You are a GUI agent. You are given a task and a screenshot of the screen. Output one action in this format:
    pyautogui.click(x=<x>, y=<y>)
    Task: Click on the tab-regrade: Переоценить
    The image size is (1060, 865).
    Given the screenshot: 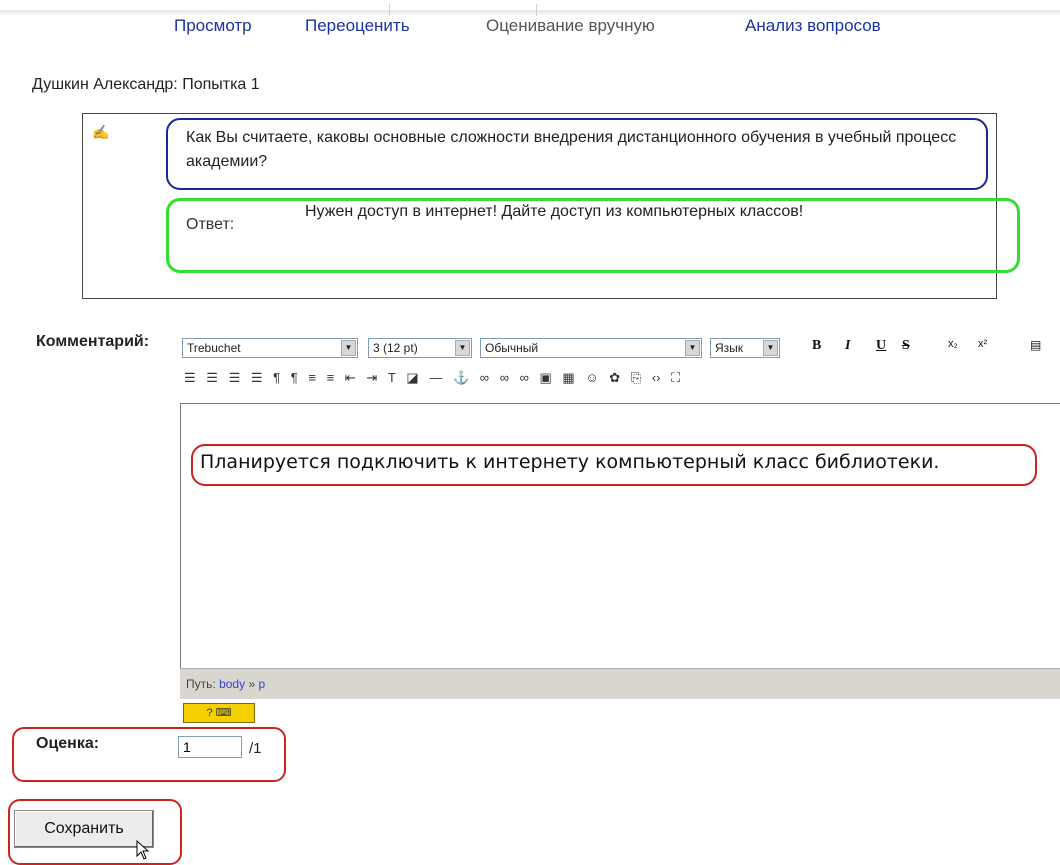 What is the action you would take?
    pyautogui.click(x=357, y=26)
    